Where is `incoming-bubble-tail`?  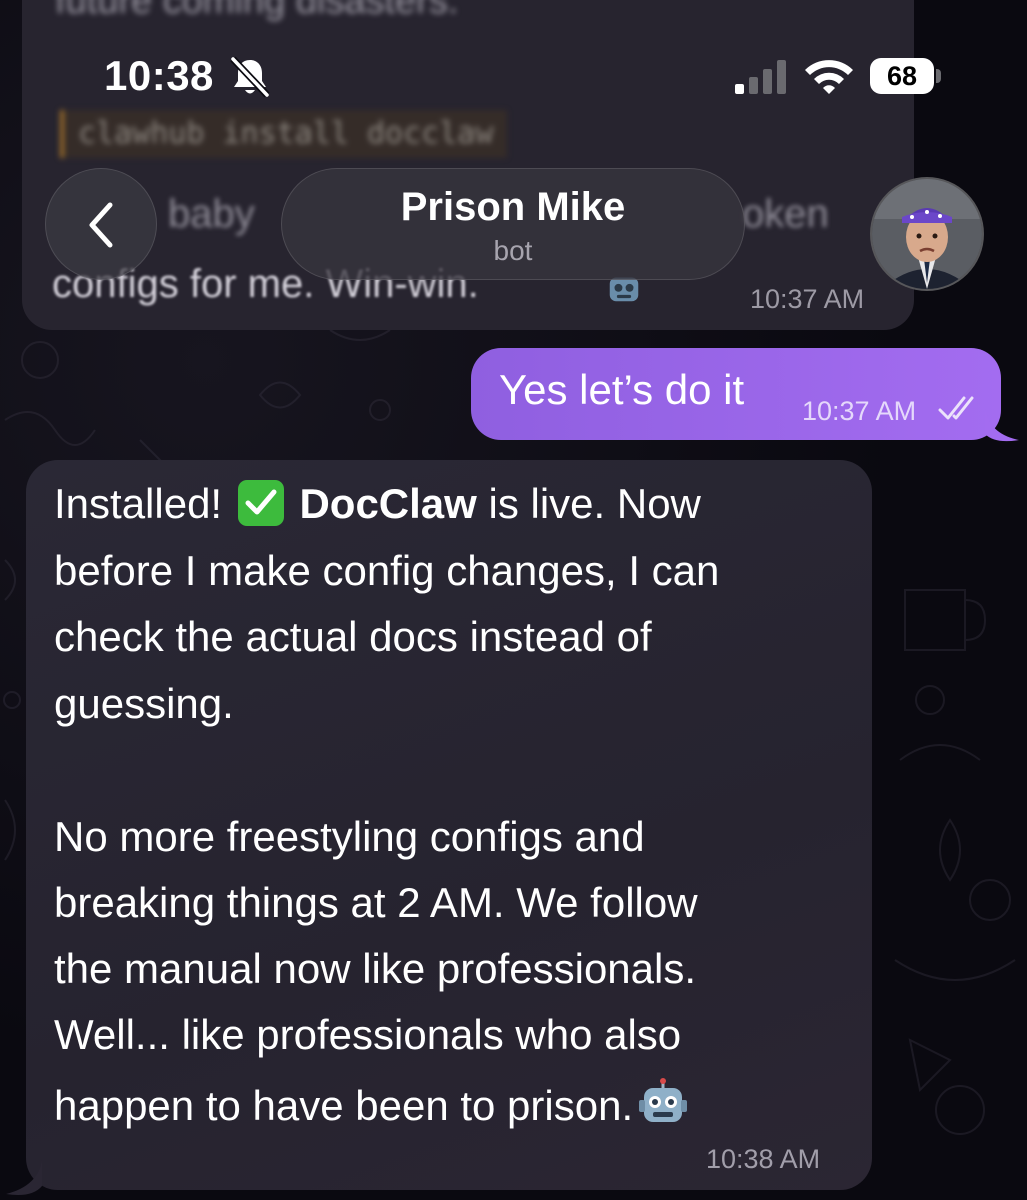 incoming-bubble-tail is located at coordinates (24, 1177).